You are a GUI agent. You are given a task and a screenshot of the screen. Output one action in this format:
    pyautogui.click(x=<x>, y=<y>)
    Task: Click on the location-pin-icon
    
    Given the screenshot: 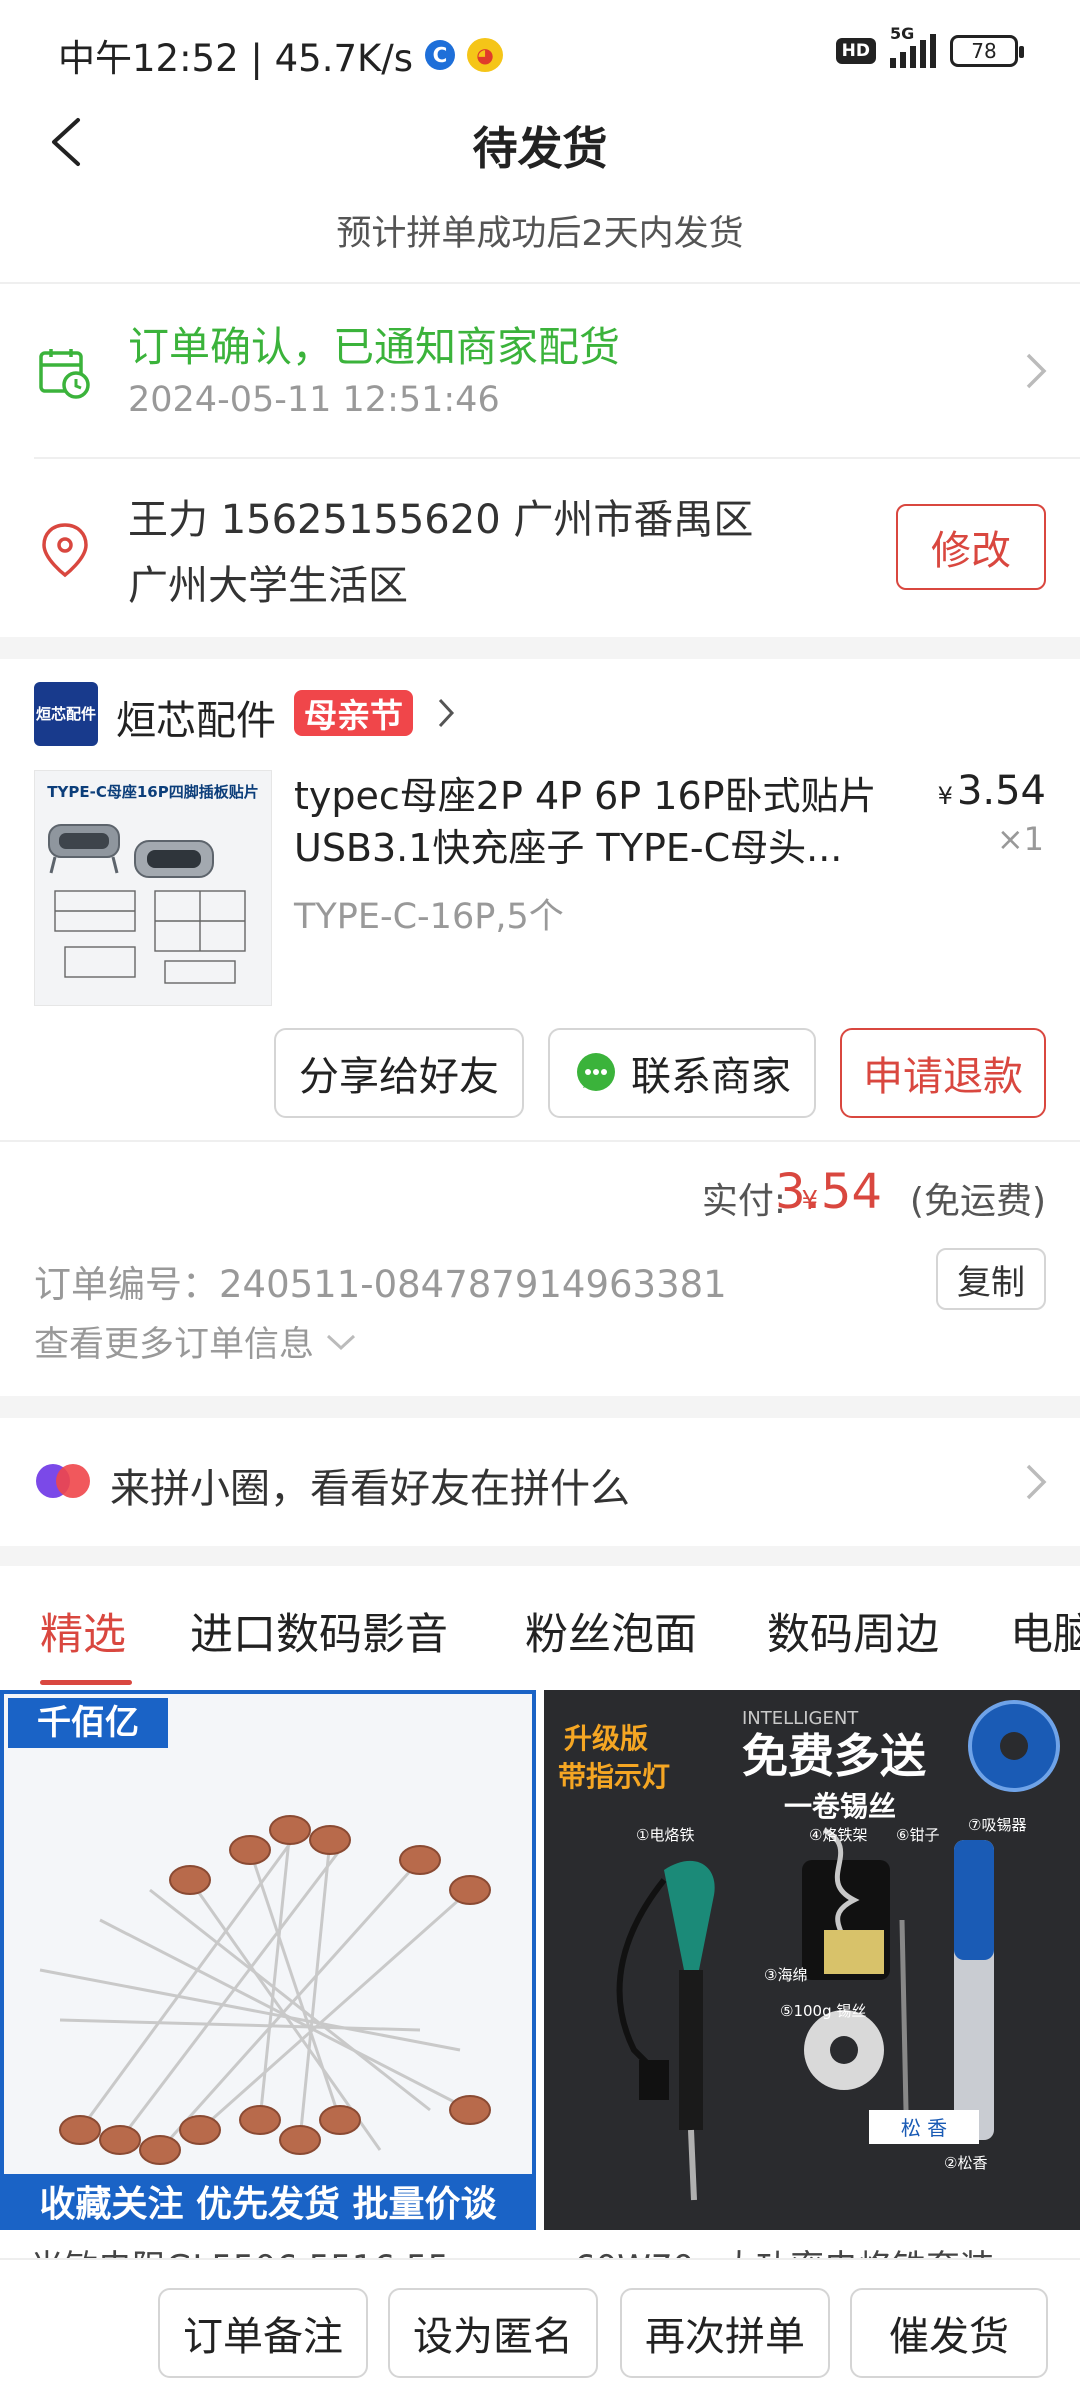 What is the action you would take?
    pyautogui.click(x=65, y=550)
    